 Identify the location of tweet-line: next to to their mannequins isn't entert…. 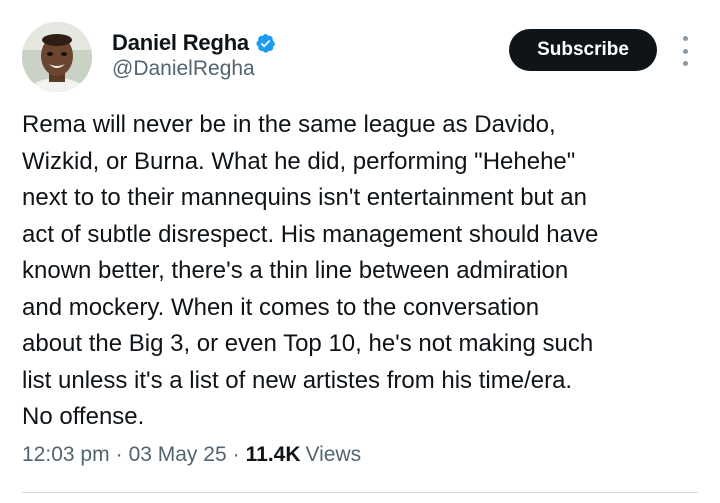
(304, 197).